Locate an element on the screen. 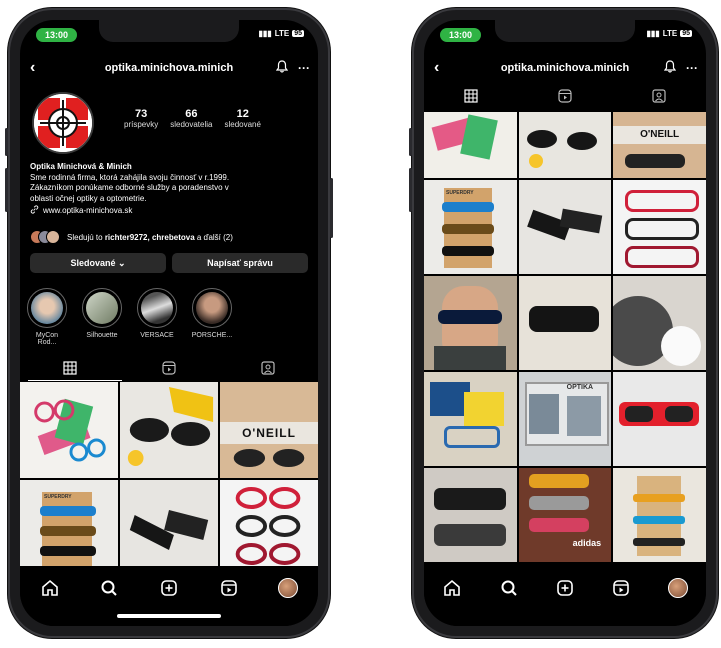 The width and height of the screenshot is (721, 648). message-button: Napísať správu is located at coordinates (240, 263).